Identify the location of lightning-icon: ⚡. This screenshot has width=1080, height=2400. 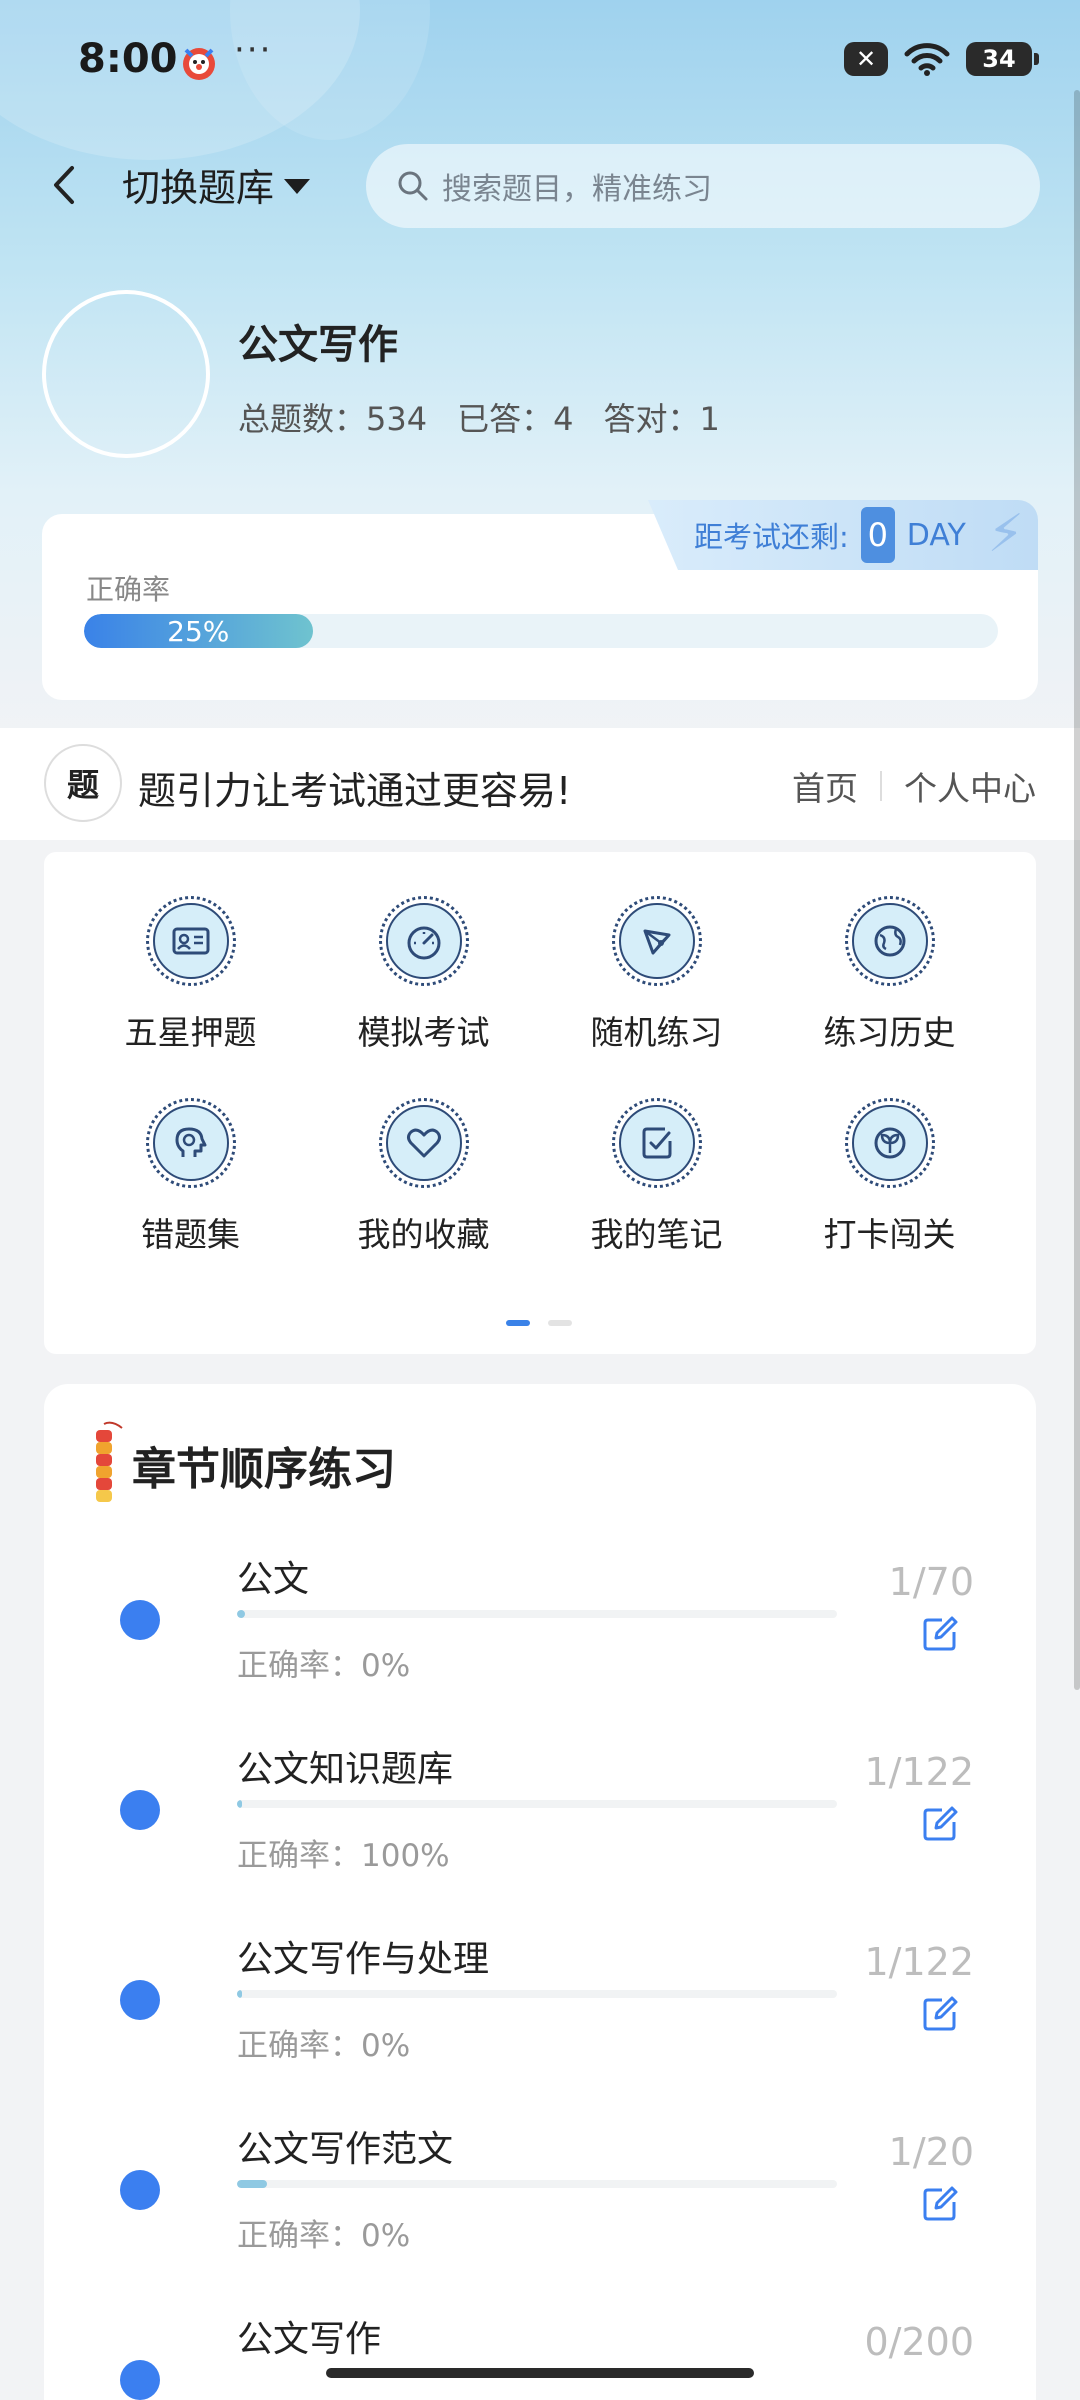
(1005, 534).